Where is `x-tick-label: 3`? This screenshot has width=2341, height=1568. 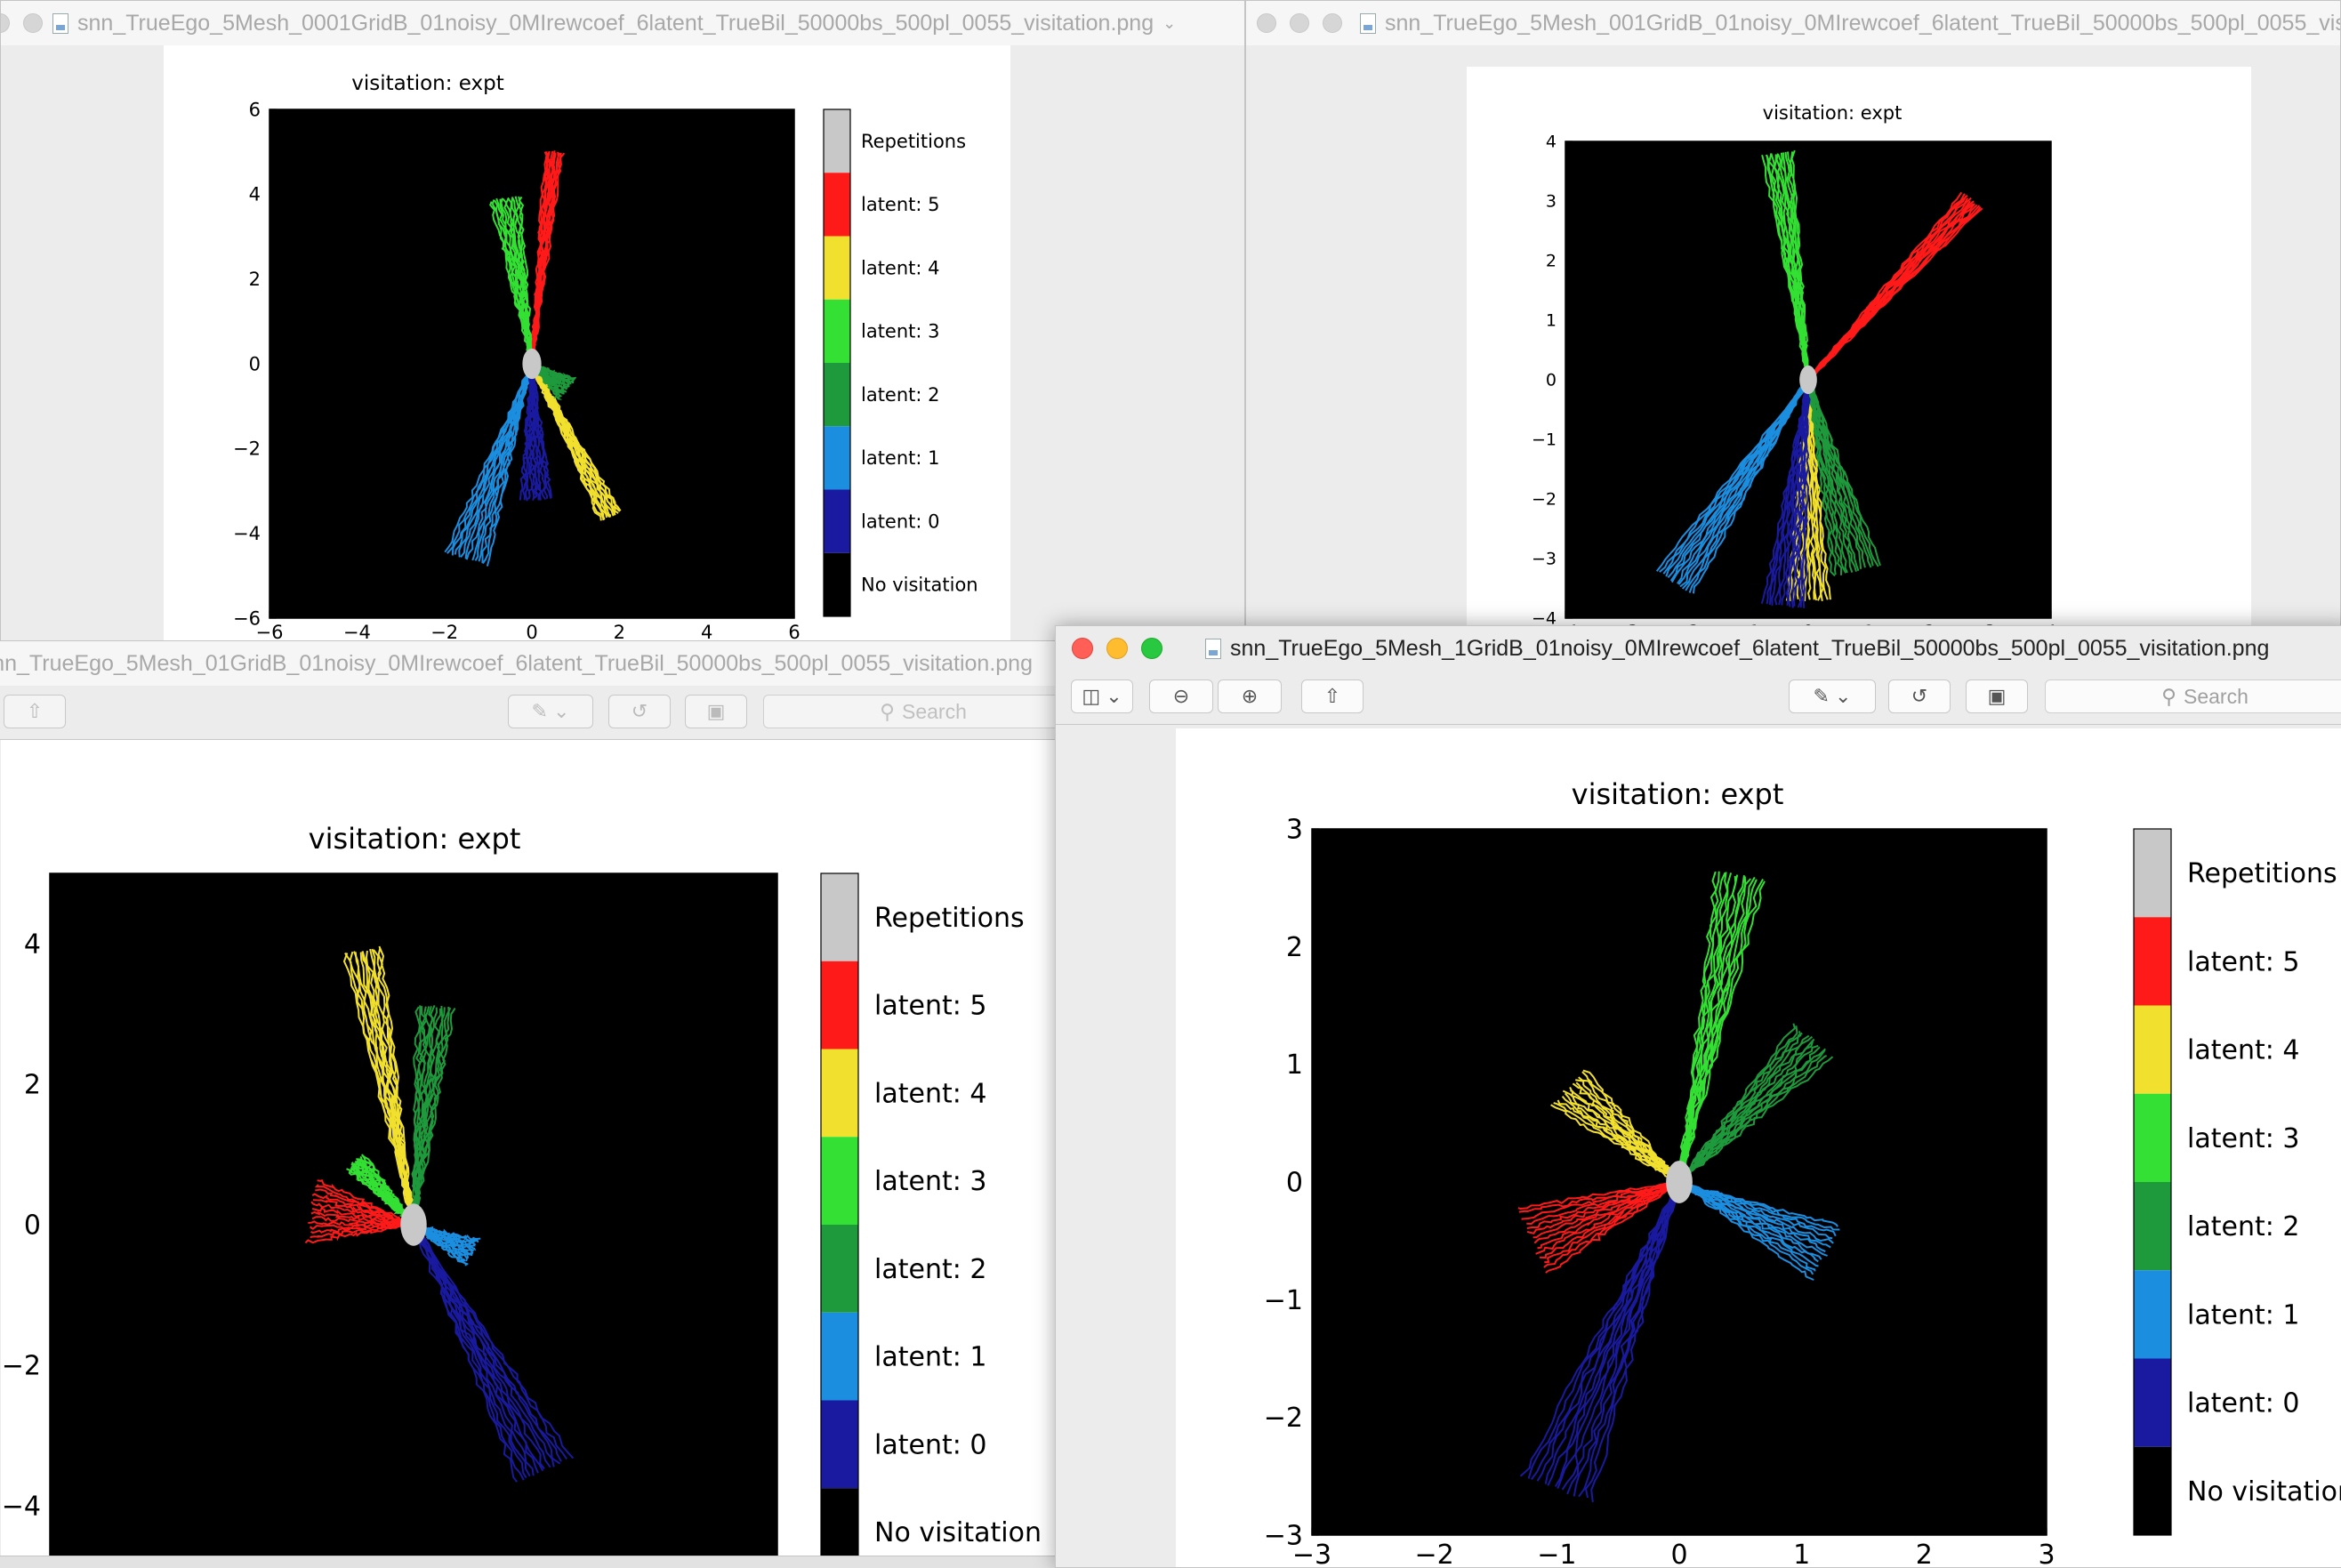 x-tick-label: 3 is located at coordinates (2046, 1554).